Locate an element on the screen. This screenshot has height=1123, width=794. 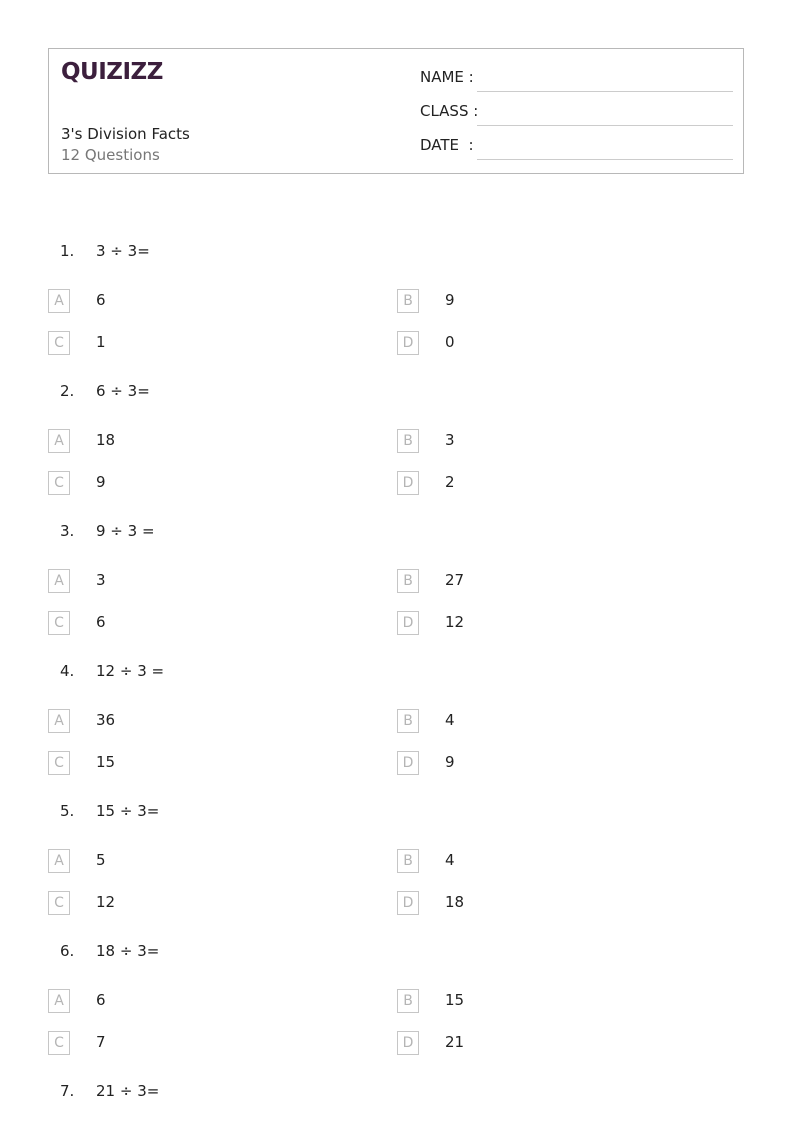
question-text: 21 ÷ 3= is located at coordinates (128, 1091).